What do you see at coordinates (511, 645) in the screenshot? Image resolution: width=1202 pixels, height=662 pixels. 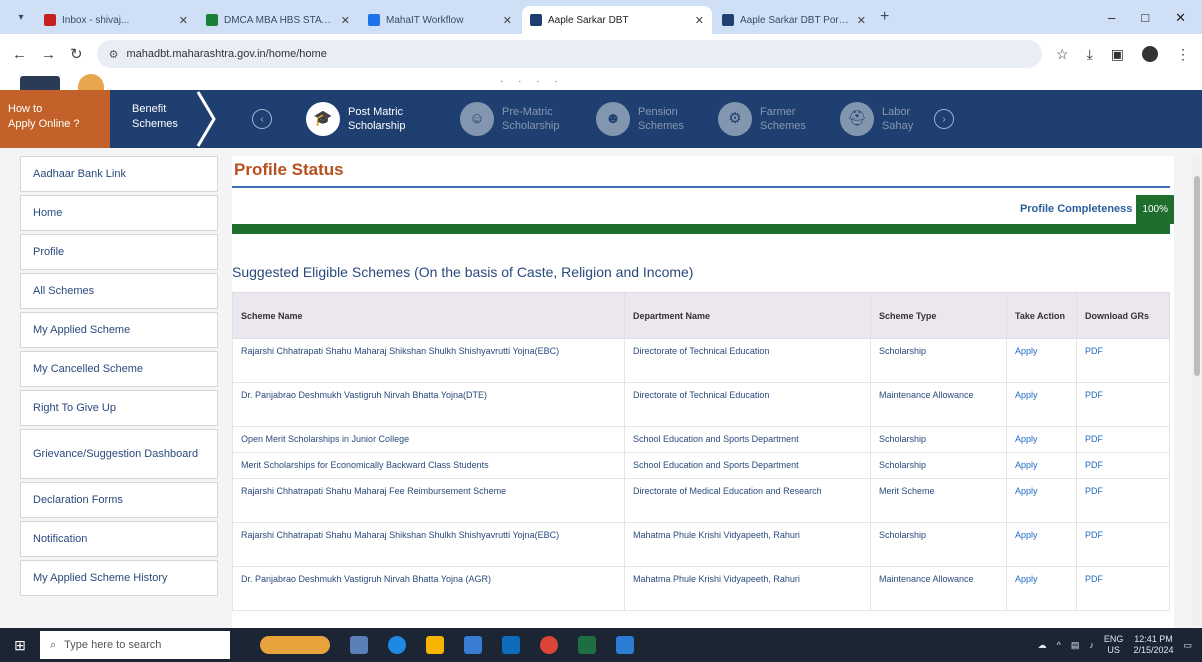 I see `word-icon` at bounding box center [511, 645].